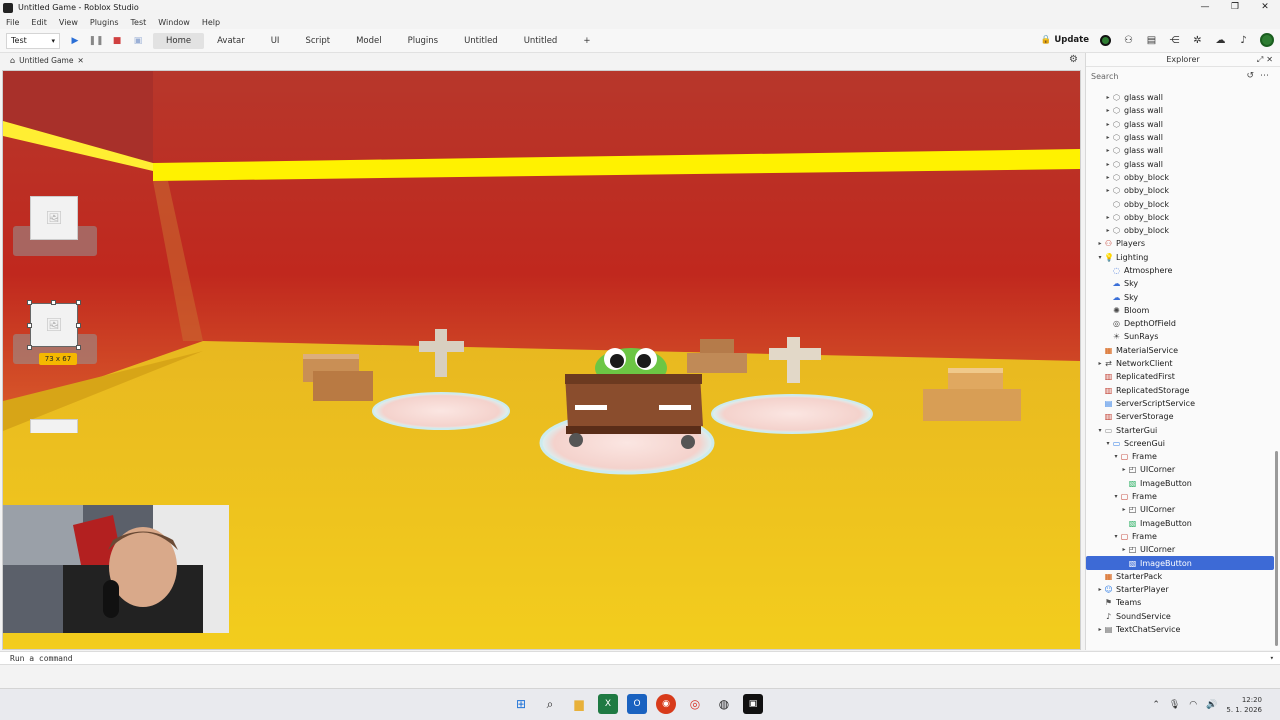 The image size is (1280, 720). Describe the element at coordinates (1104, 76) in the screenshot. I see `search-input: Search` at that location.